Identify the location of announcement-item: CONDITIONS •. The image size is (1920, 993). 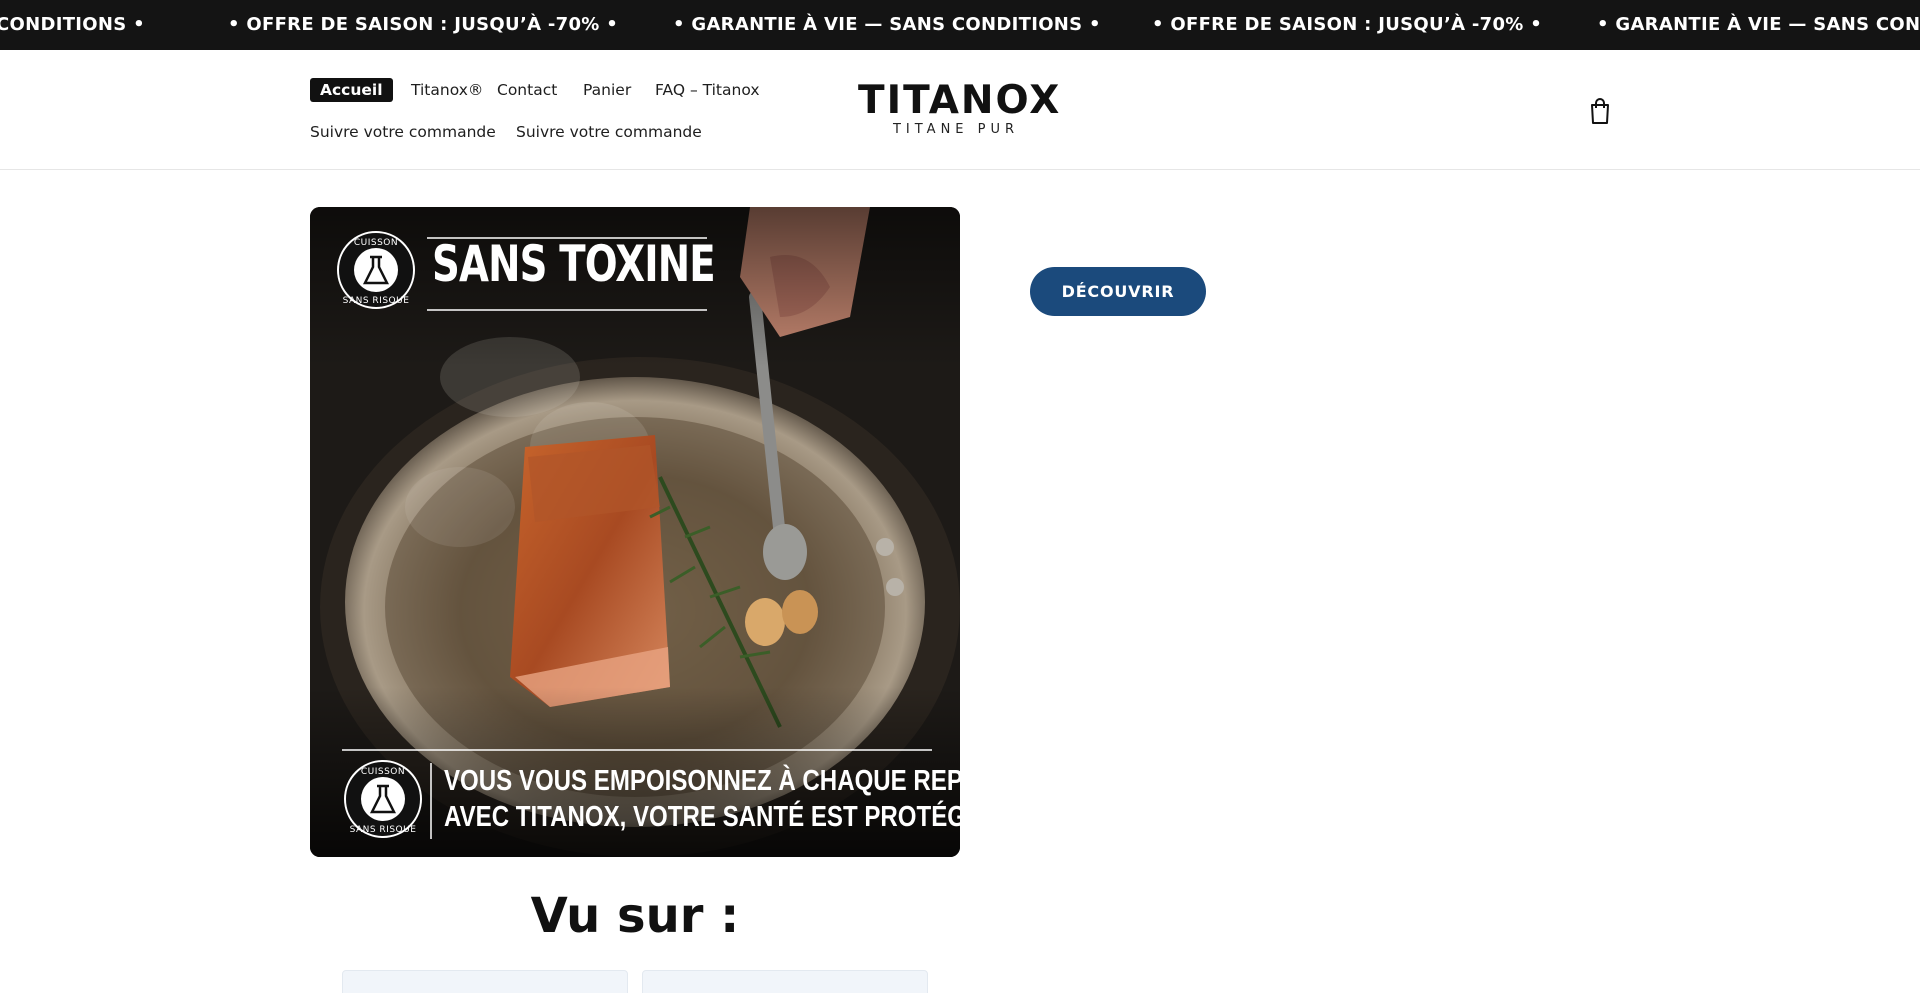
(72, 24).